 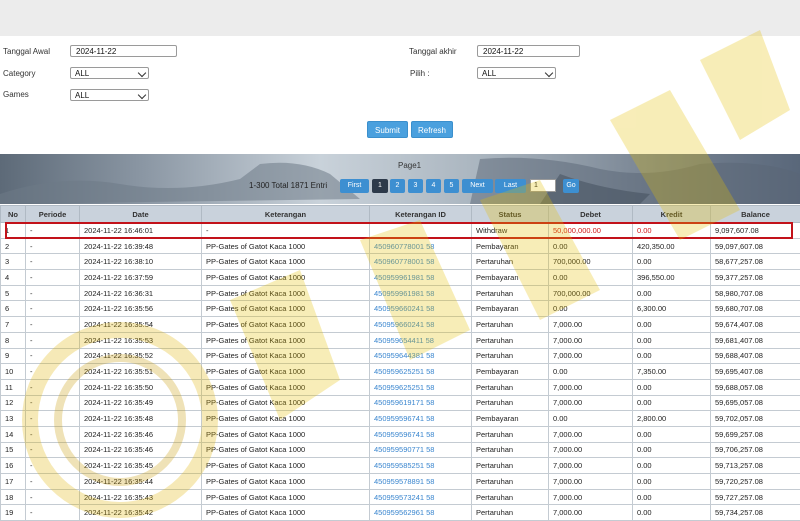 I want to click on table-cell: 59,681,407.08, so click(x=755, y=340).